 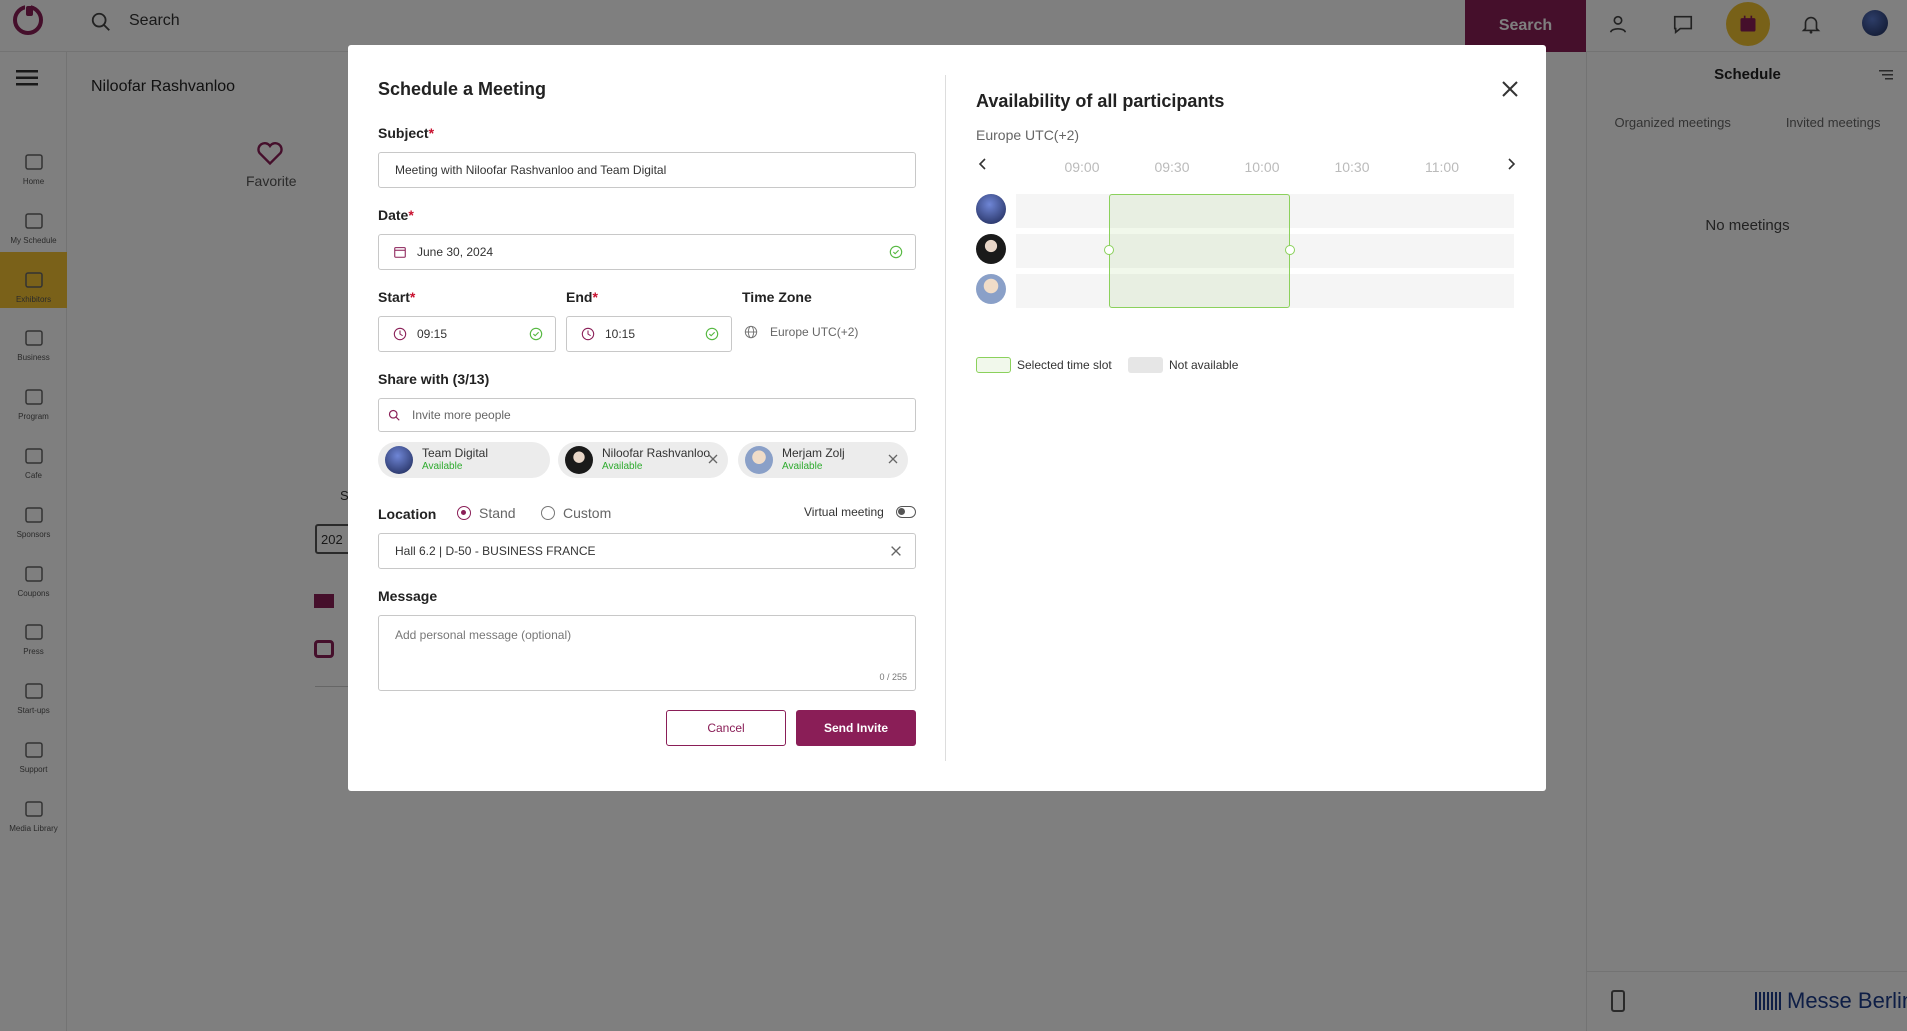 What do you see at coordinates (587, 513) in the screenshot?
I see `location-custom-label: Custom` at bounding box center [587, 513].